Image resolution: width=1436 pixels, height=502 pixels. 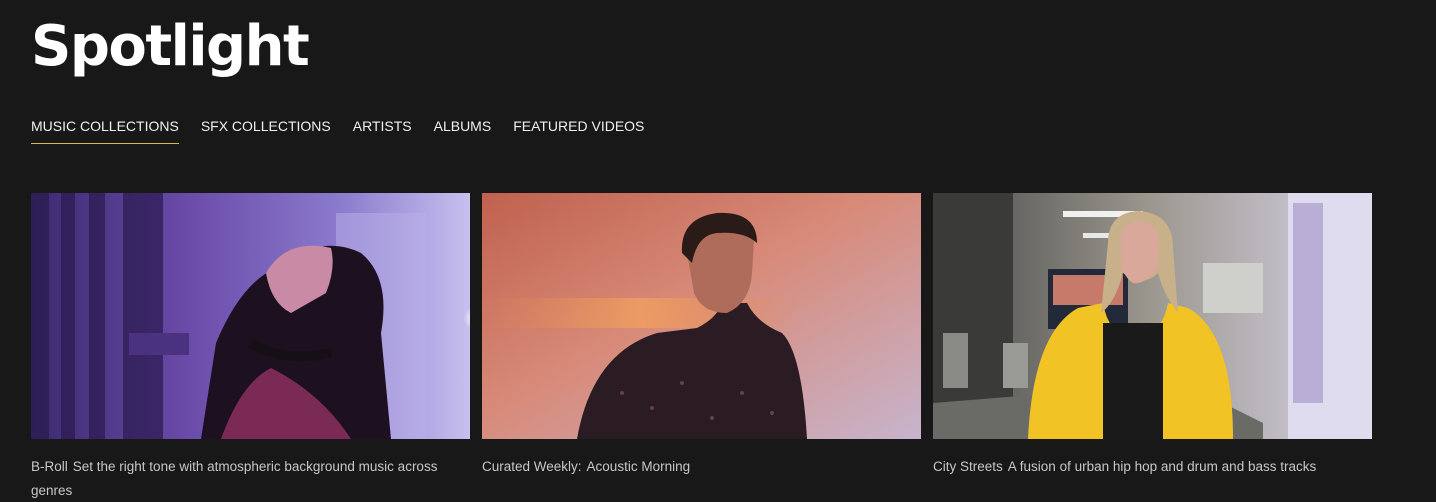 What do you see at coordinates (701, 467) in the screenshot?
I see `collection-caption: Curated Weekly: Acoustic Morning` at bounding box center [701, 467].